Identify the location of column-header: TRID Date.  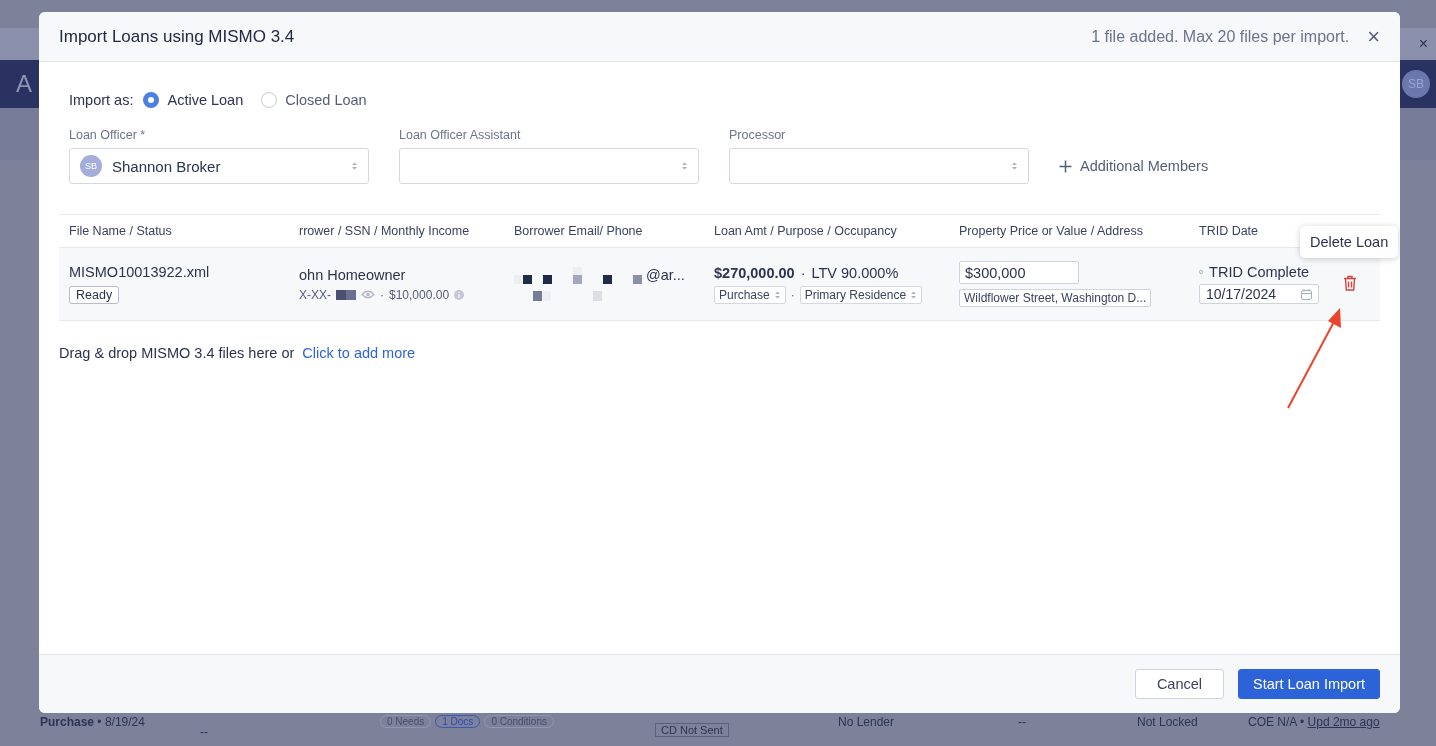
(1229, 231).